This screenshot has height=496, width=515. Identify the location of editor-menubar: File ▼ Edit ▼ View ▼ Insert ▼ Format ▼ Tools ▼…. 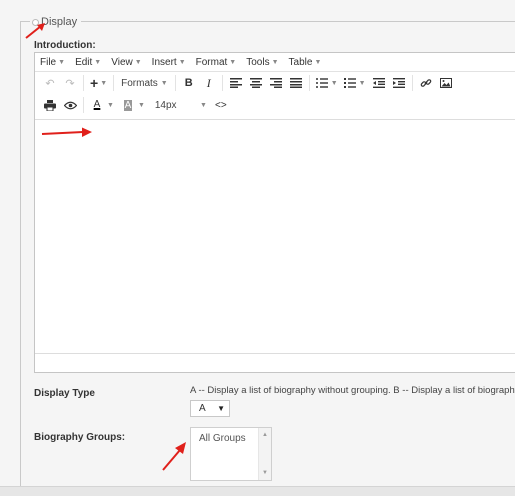
(275, 62).